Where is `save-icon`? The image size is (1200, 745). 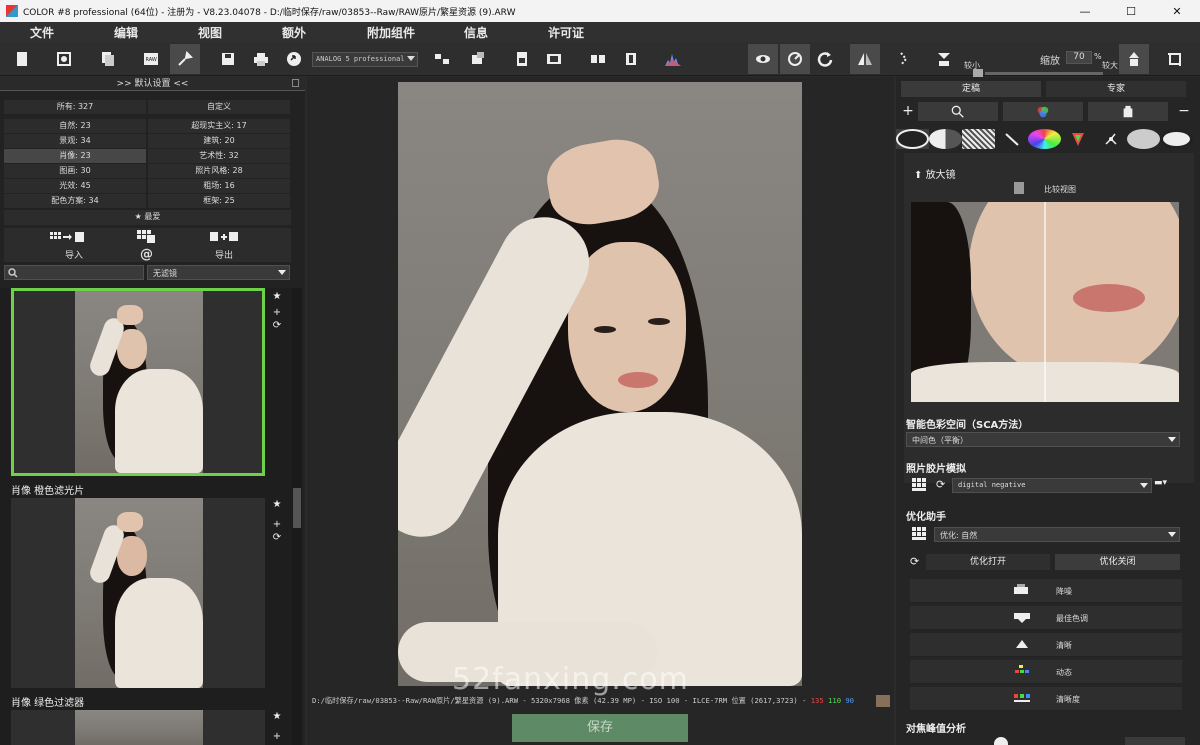 save-icon is located at coordinates (228, 59).